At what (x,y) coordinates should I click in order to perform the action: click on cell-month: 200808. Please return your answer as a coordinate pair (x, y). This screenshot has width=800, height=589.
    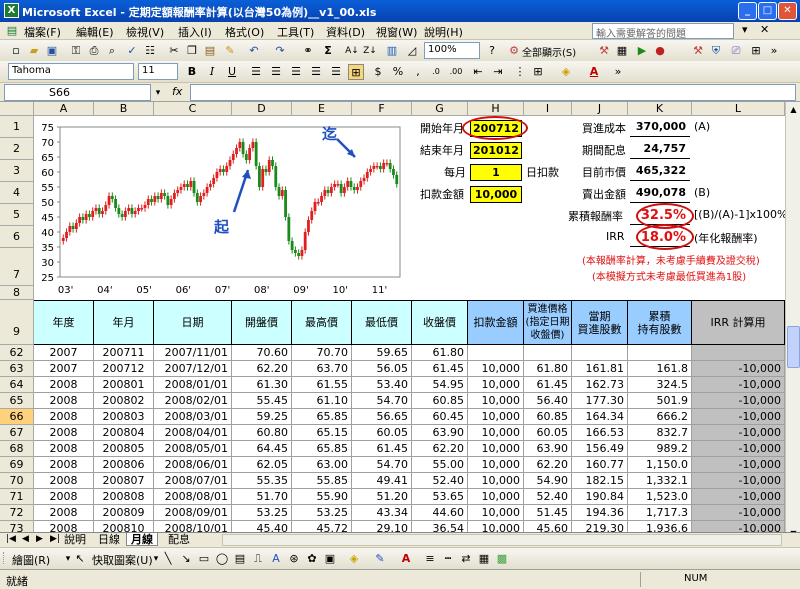
    Looking at the image, I should click on (124, 497).